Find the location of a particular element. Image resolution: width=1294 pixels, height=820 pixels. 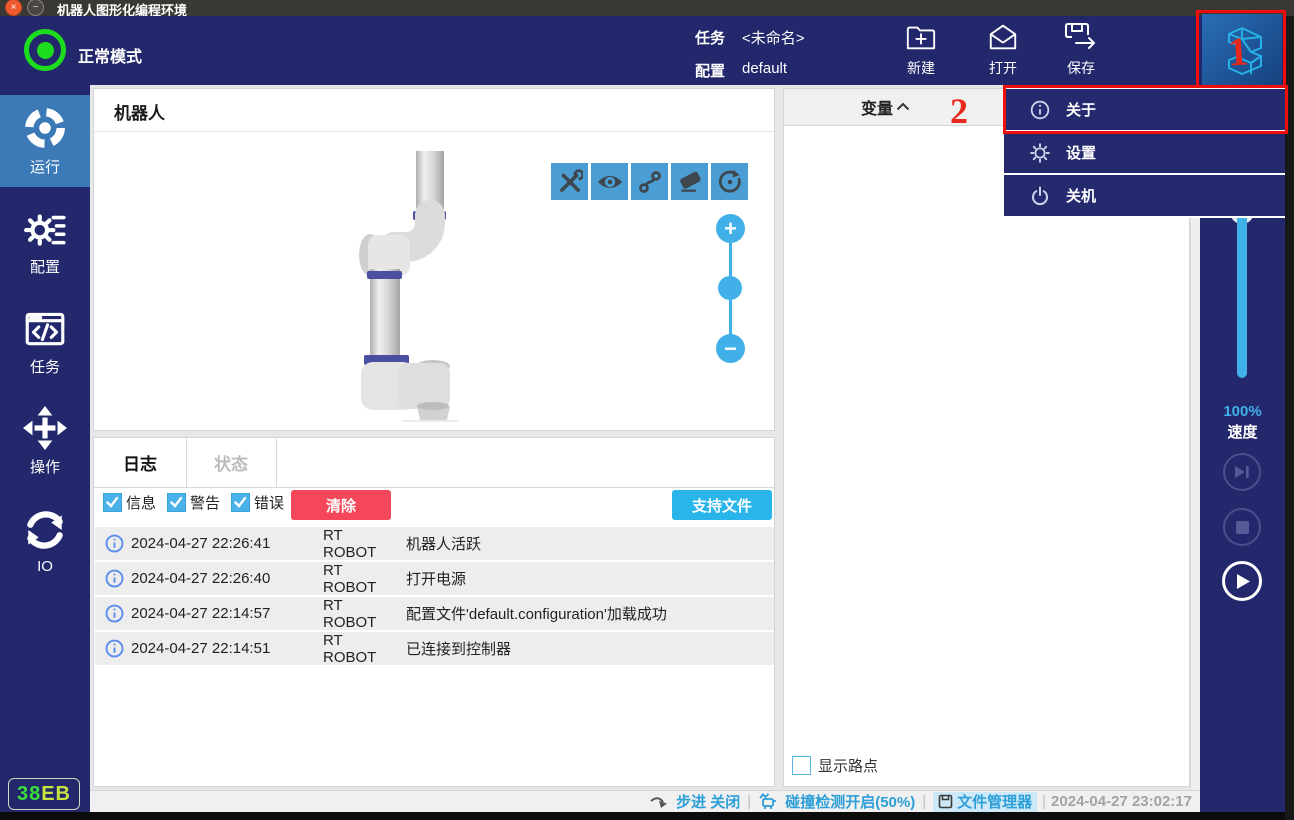

minimize-button: − is located at coordinates (35, 8).